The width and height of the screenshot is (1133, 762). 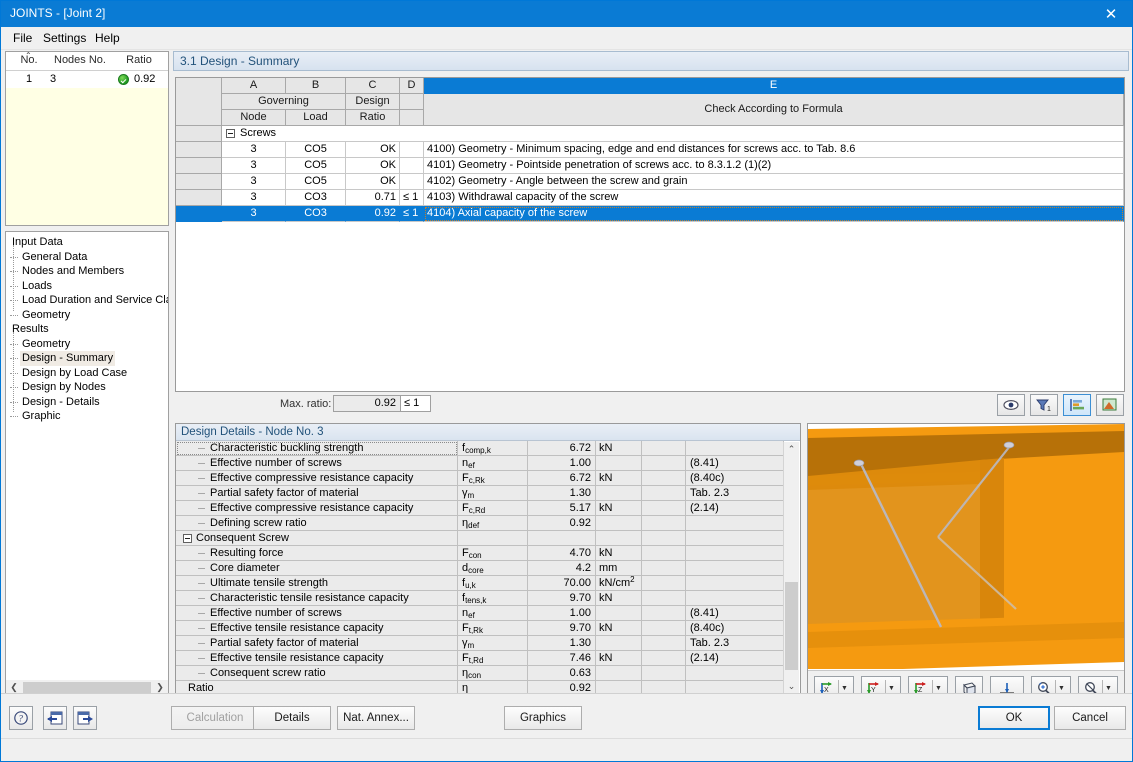 What do you see at coordinates (87, 387) in the screenshot?
I see `sidebar-item-design-by-nodes: Design by Nodes` at bounding box center [87, 387].